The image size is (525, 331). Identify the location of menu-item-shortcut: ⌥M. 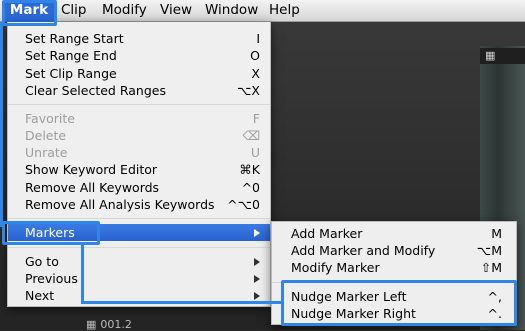
(489, 250).